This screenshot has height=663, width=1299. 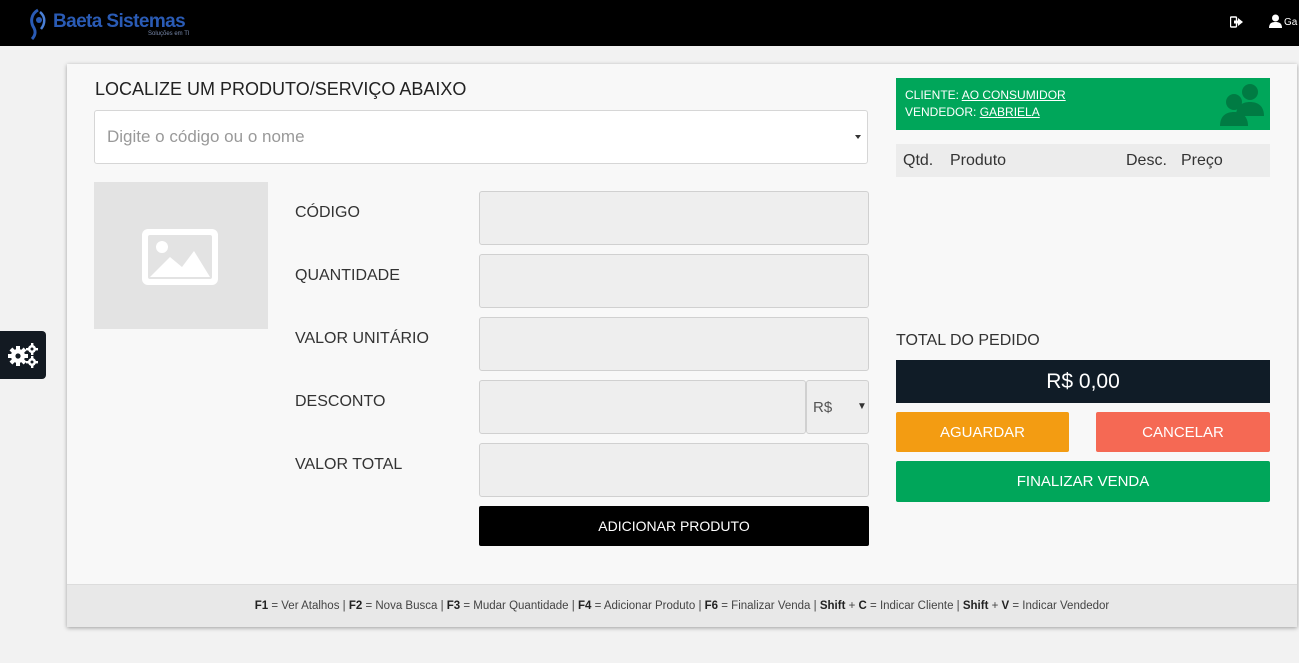 I want to click on chevron-down-icon, so click(x=858, y=137).